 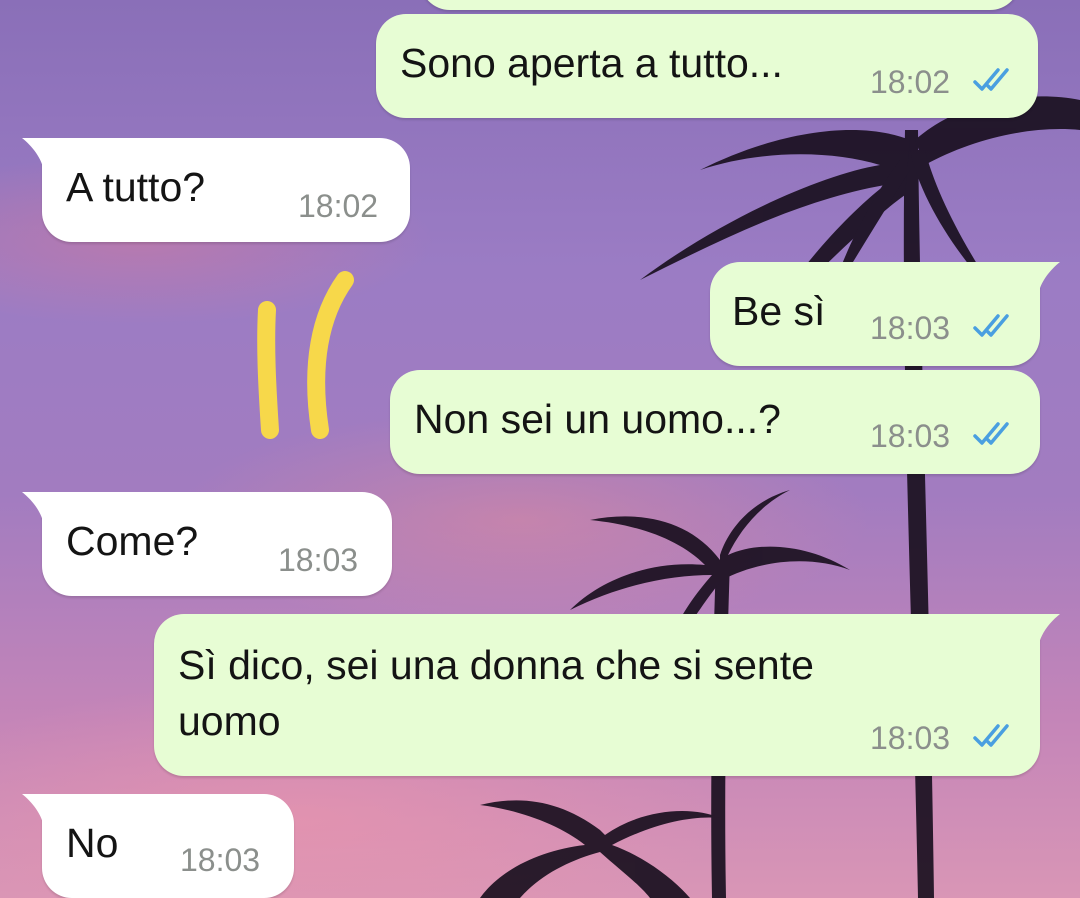 What do you see at coordinates (597, 419) in the screenshot?
I see `message-text: Non sei un uomo...?` at bounding box center [597, 419].